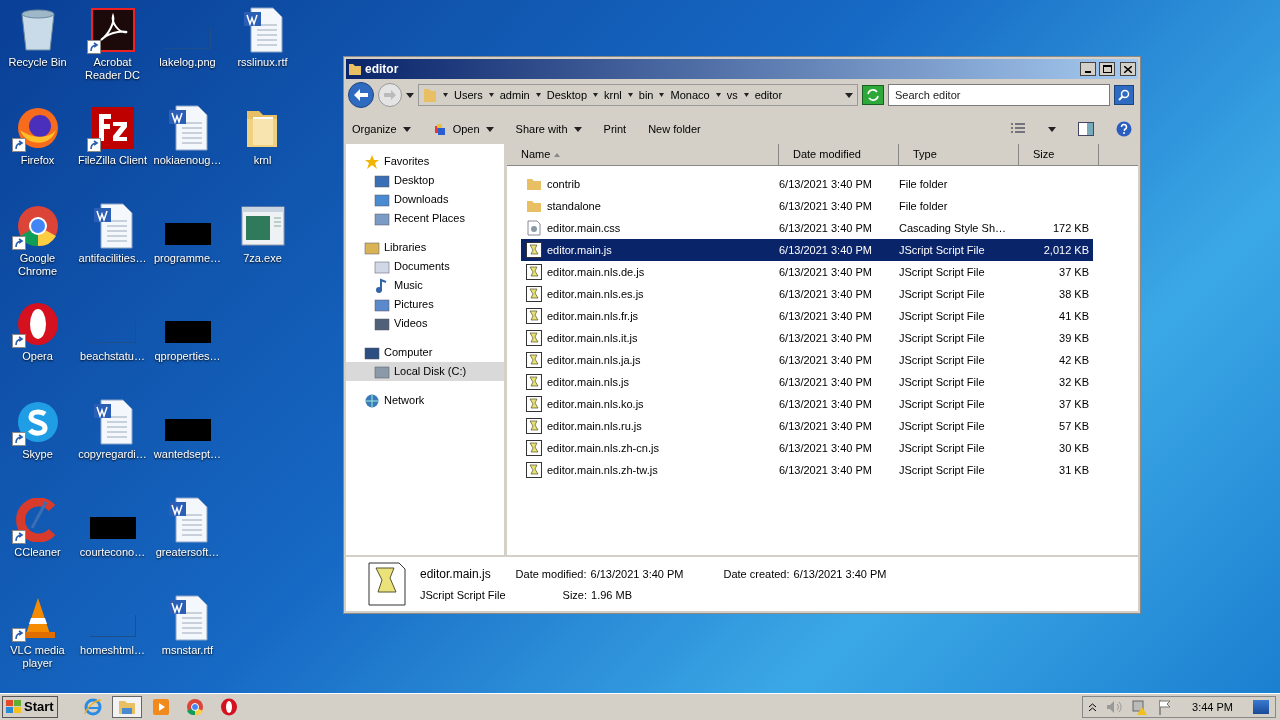  I want to click on file-row: editor.main.nls.ko.js 6/13/2021 3:40 PM JScript Script File 37 KB, so click(807, 404).